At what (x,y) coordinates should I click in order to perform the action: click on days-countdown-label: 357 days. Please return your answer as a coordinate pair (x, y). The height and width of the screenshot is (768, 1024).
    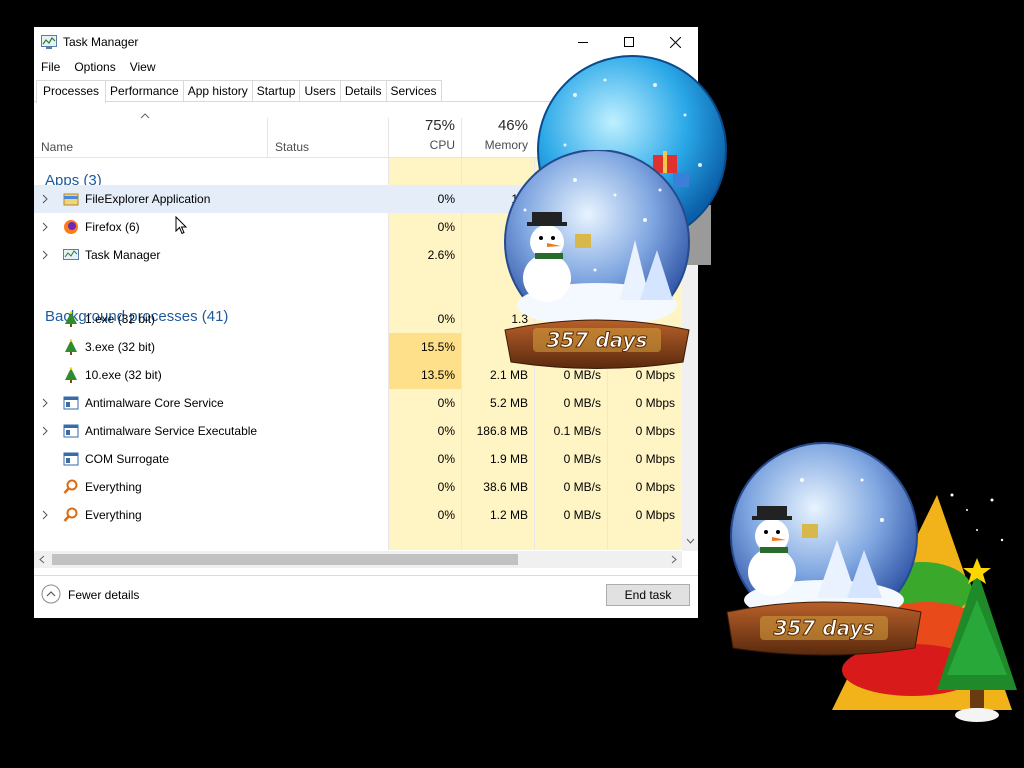
    Looking at the image, I should click on (597, 340).